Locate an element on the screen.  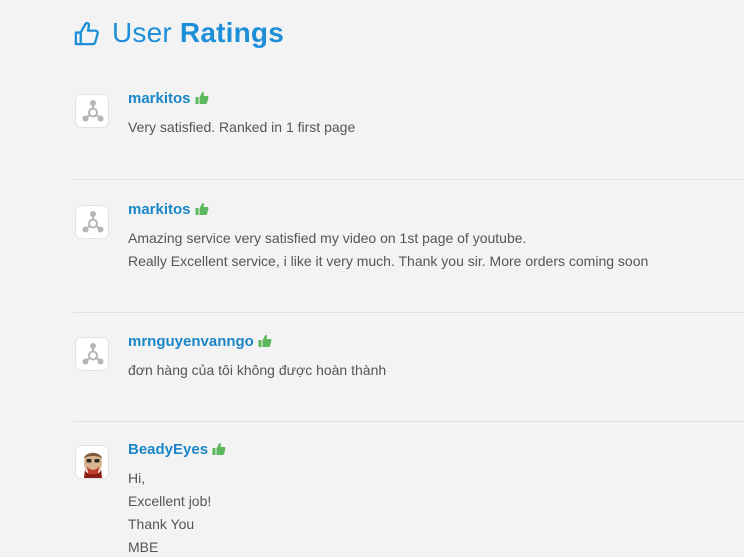
title-light: User is located at coordinates (142, 32).